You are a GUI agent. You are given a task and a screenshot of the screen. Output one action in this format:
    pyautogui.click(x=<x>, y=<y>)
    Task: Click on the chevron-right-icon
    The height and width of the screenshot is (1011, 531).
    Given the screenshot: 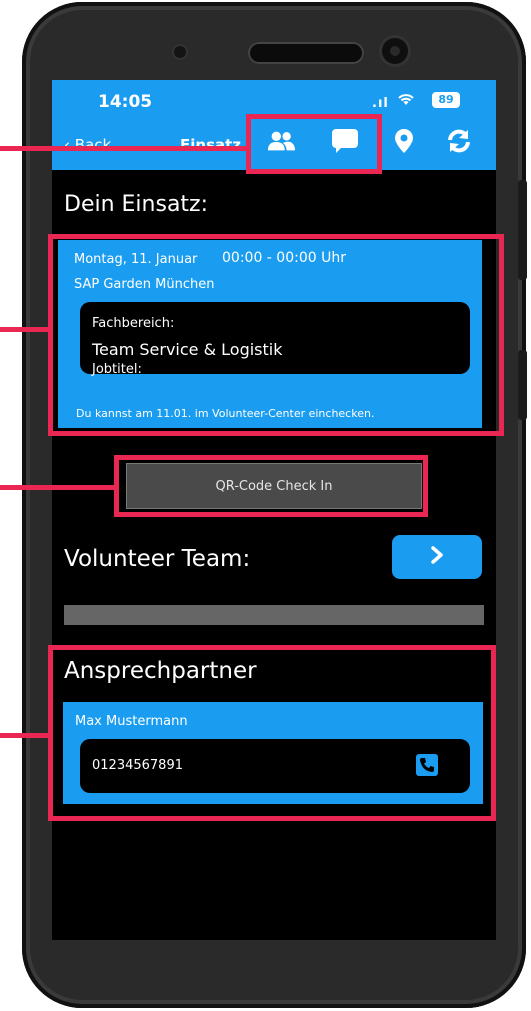 What is the action you would take?
    pyautogui.click(x=437, y=557)
    